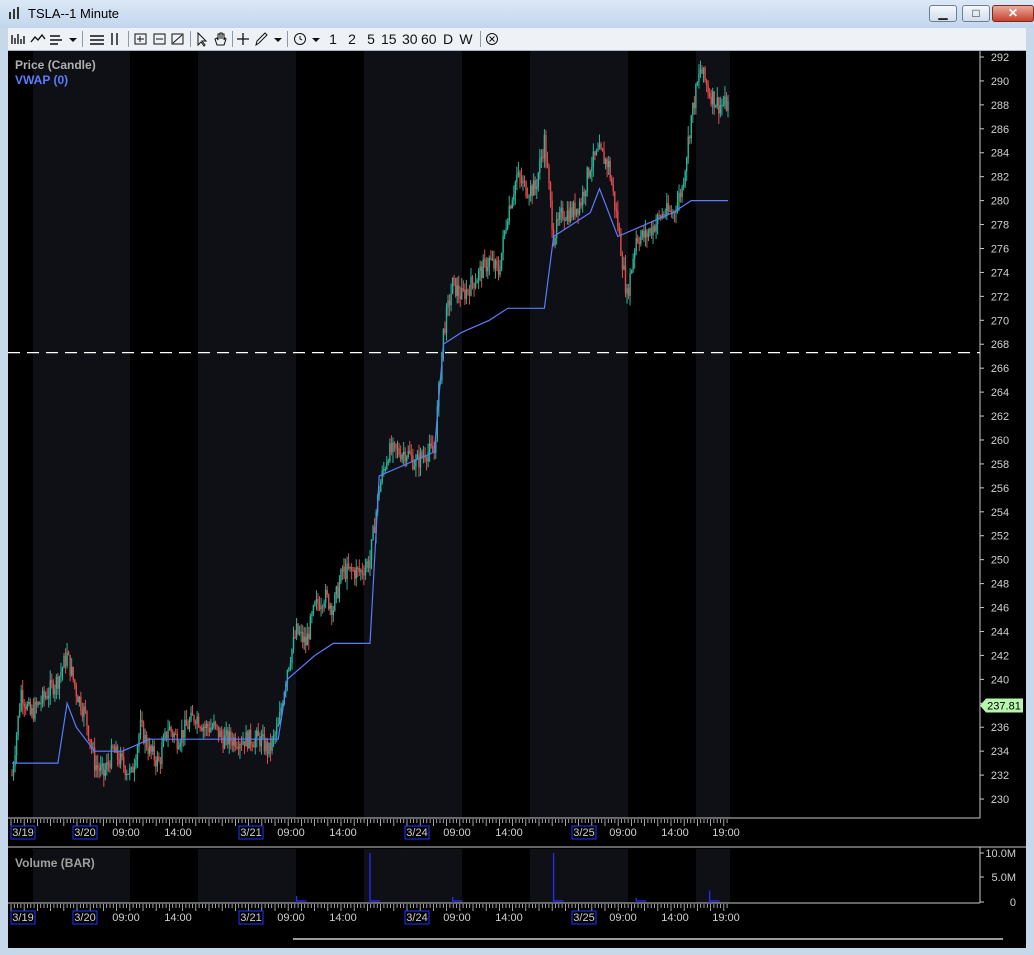 The image size is (1034, 955). I want to click on horizontal-lines-icon, so click(97, 39).